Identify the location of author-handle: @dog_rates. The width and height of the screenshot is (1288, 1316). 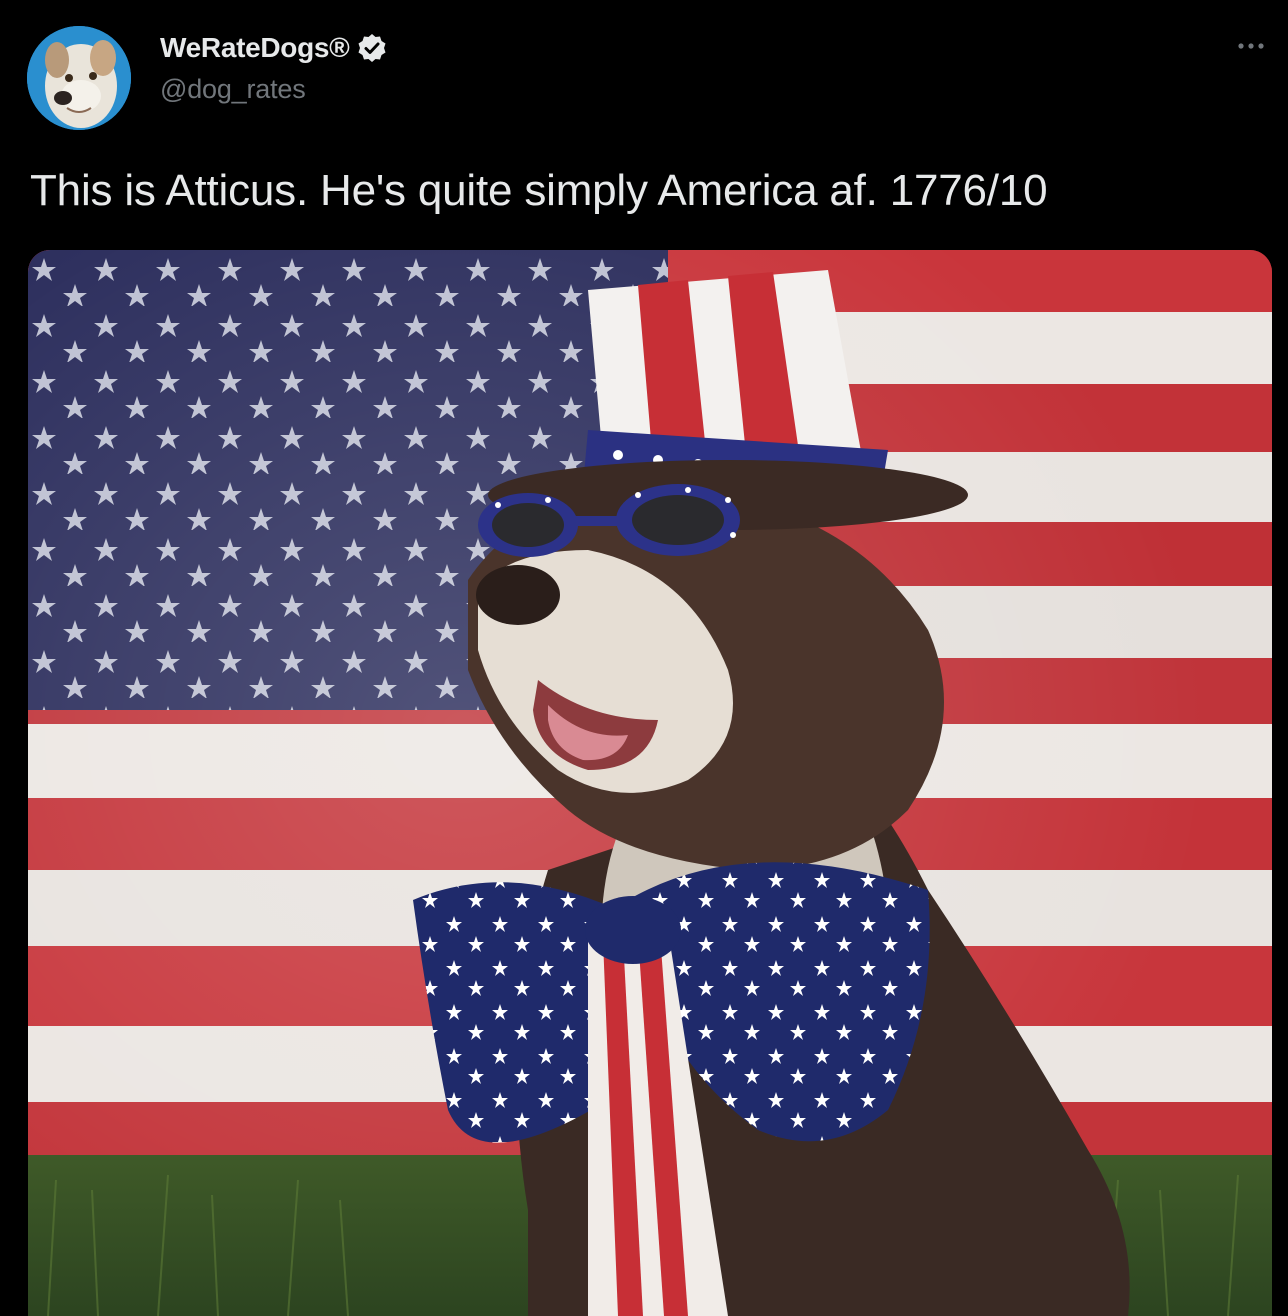
(274, 89).